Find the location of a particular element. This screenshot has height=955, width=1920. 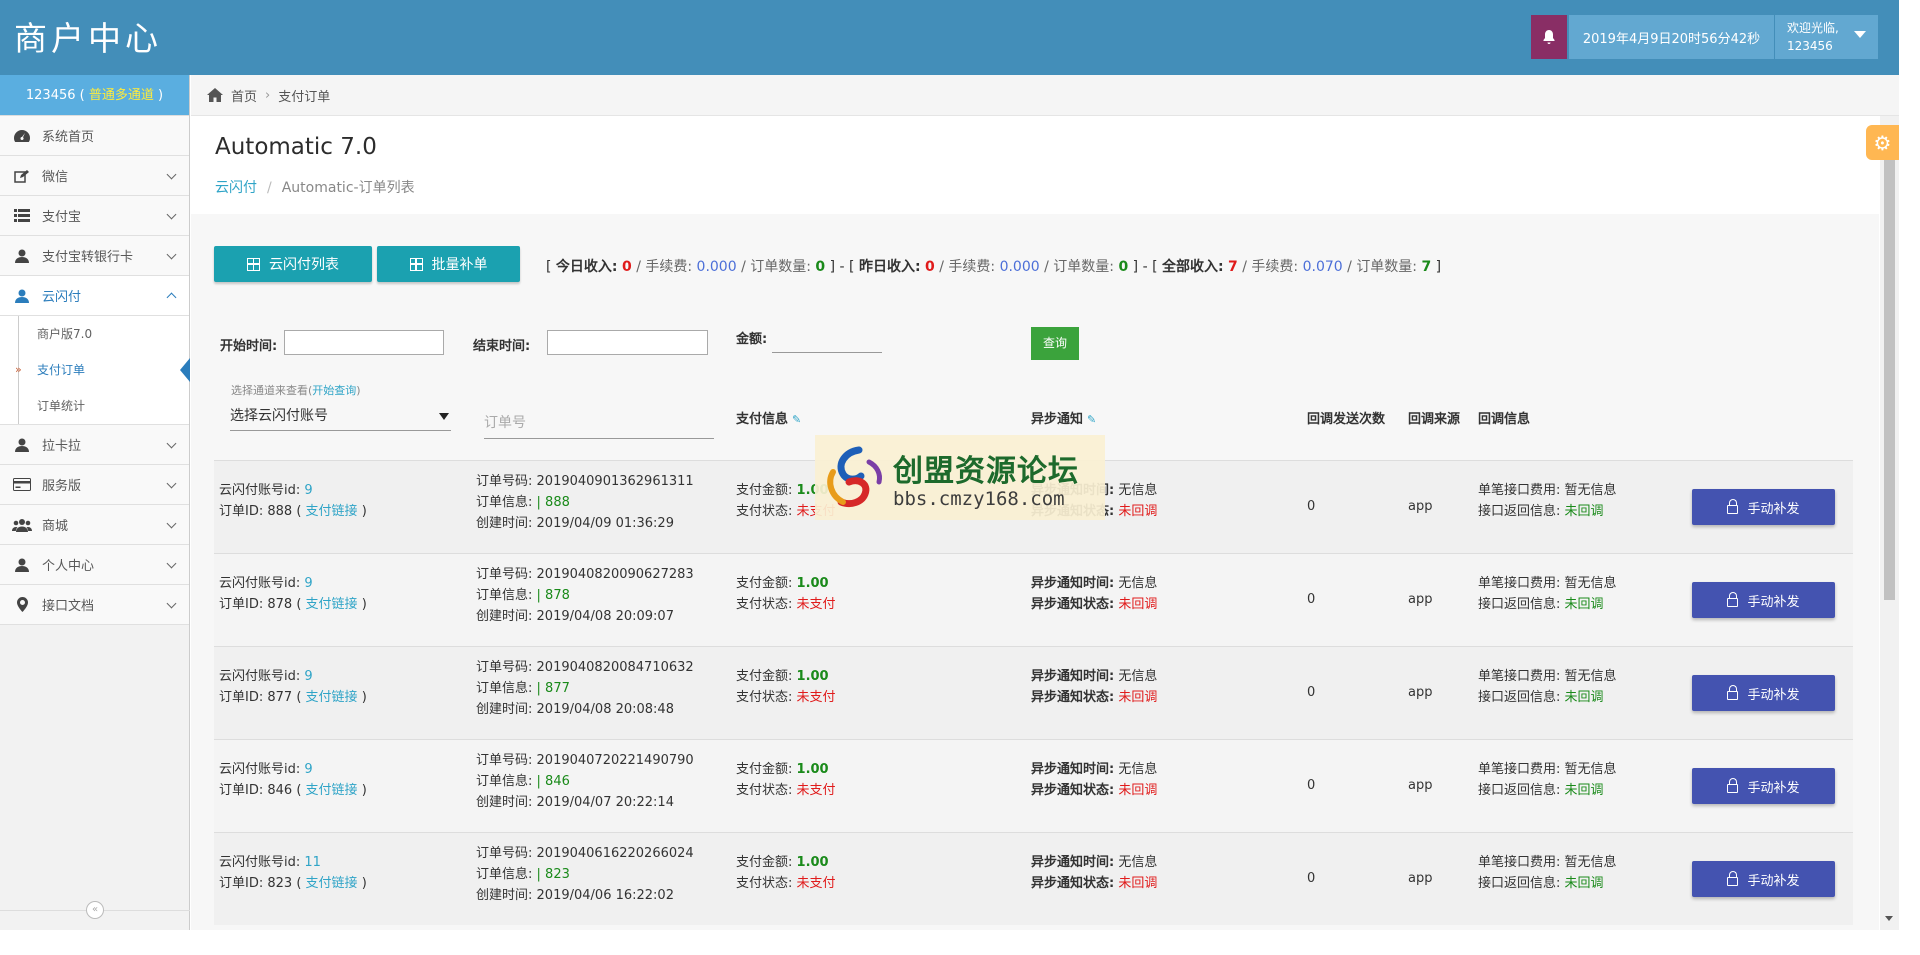

end-time-input is located at coordinates (627, 342).